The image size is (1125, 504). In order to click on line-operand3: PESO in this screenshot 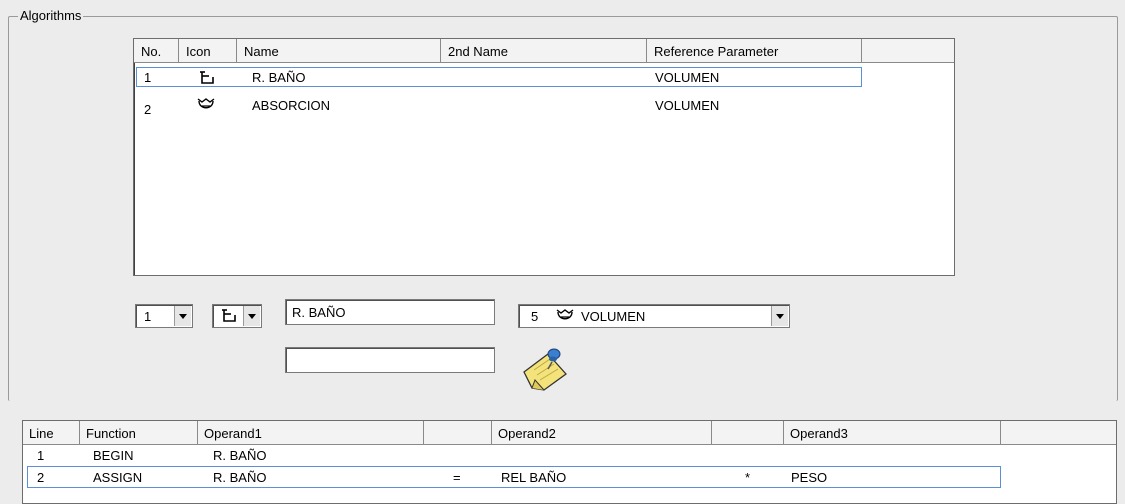, I will do `click(809, 477)`.